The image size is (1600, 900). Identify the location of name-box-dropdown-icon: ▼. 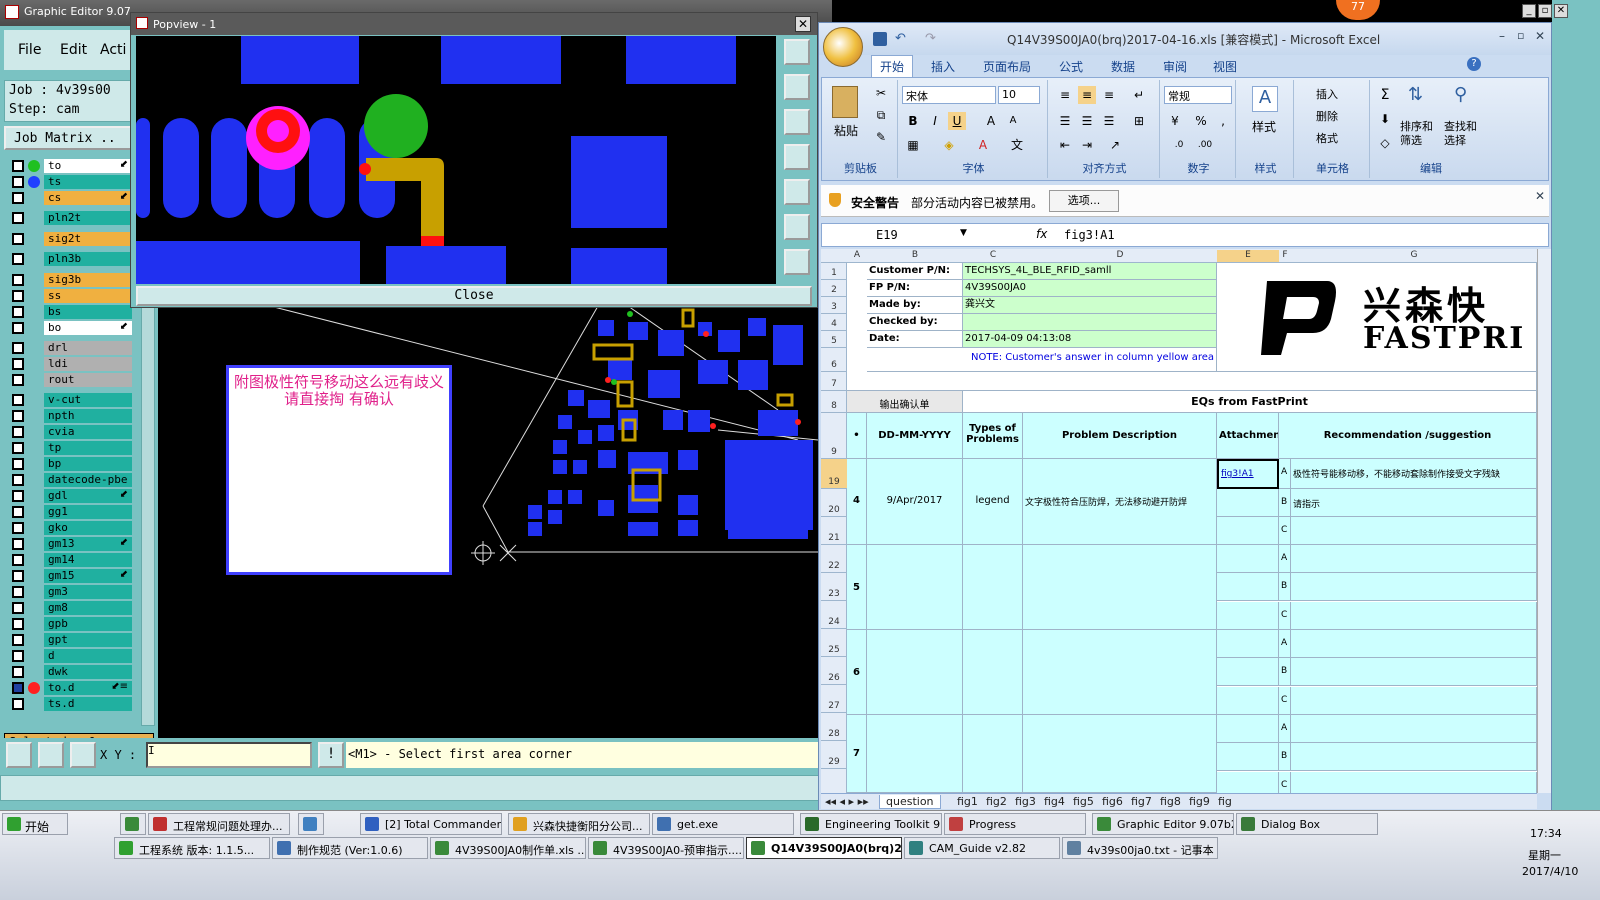
(963, 233).